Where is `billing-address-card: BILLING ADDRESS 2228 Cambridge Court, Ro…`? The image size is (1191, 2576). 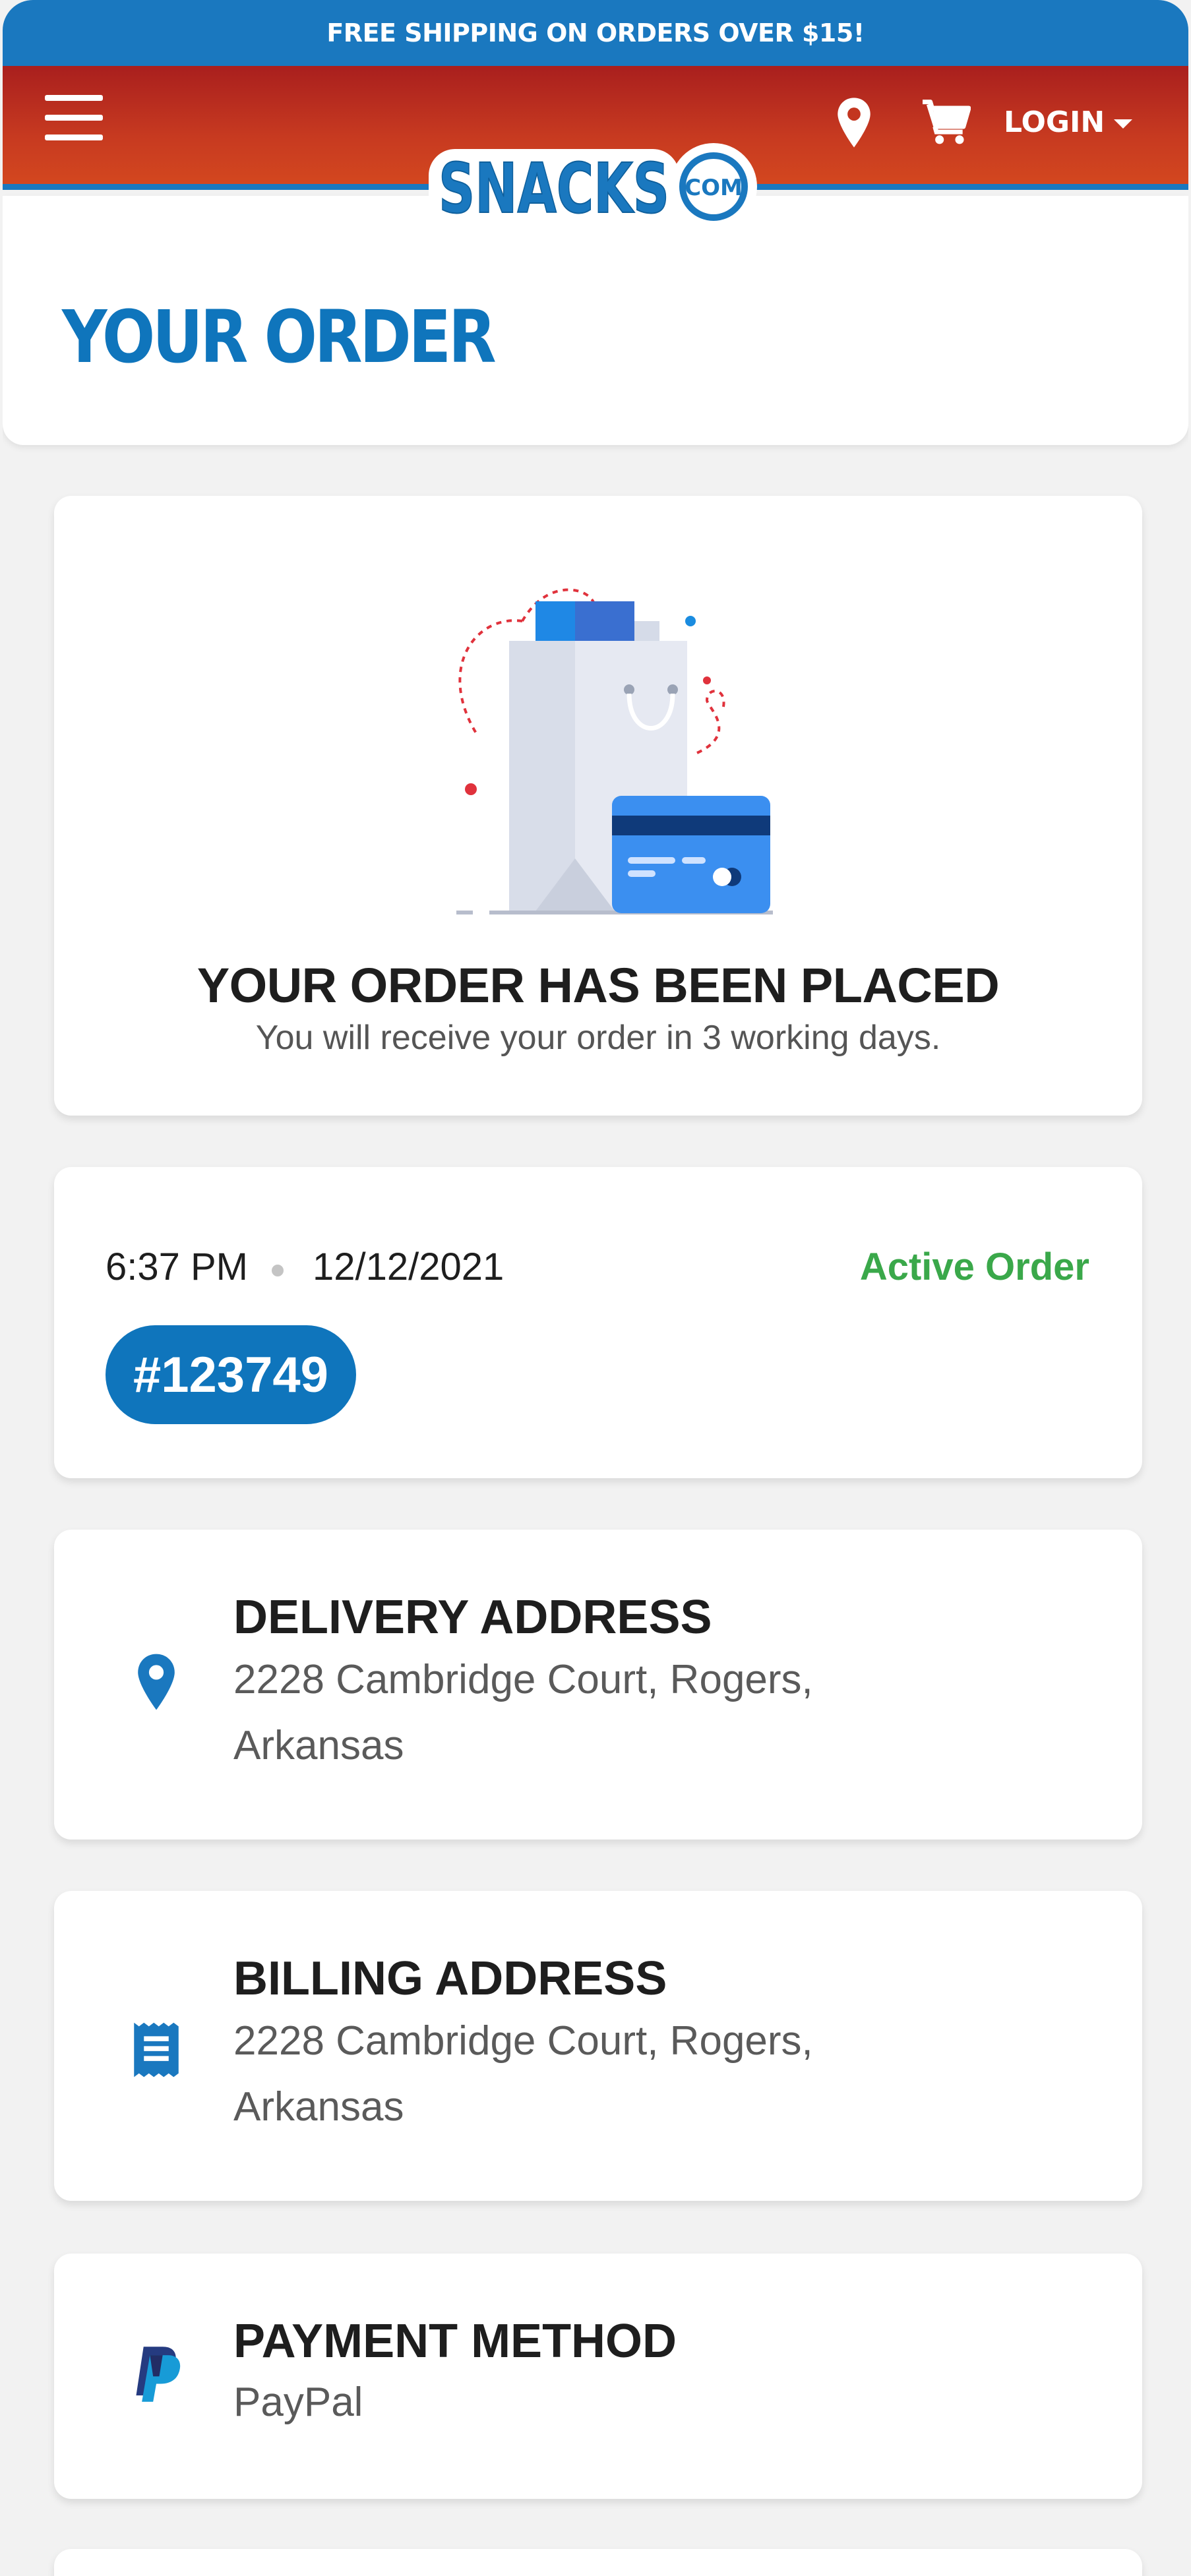 billing-address-card: BILLING ADDRESS 2228 Cambridge Court, Ro… is located at coordinates (598, 2046).